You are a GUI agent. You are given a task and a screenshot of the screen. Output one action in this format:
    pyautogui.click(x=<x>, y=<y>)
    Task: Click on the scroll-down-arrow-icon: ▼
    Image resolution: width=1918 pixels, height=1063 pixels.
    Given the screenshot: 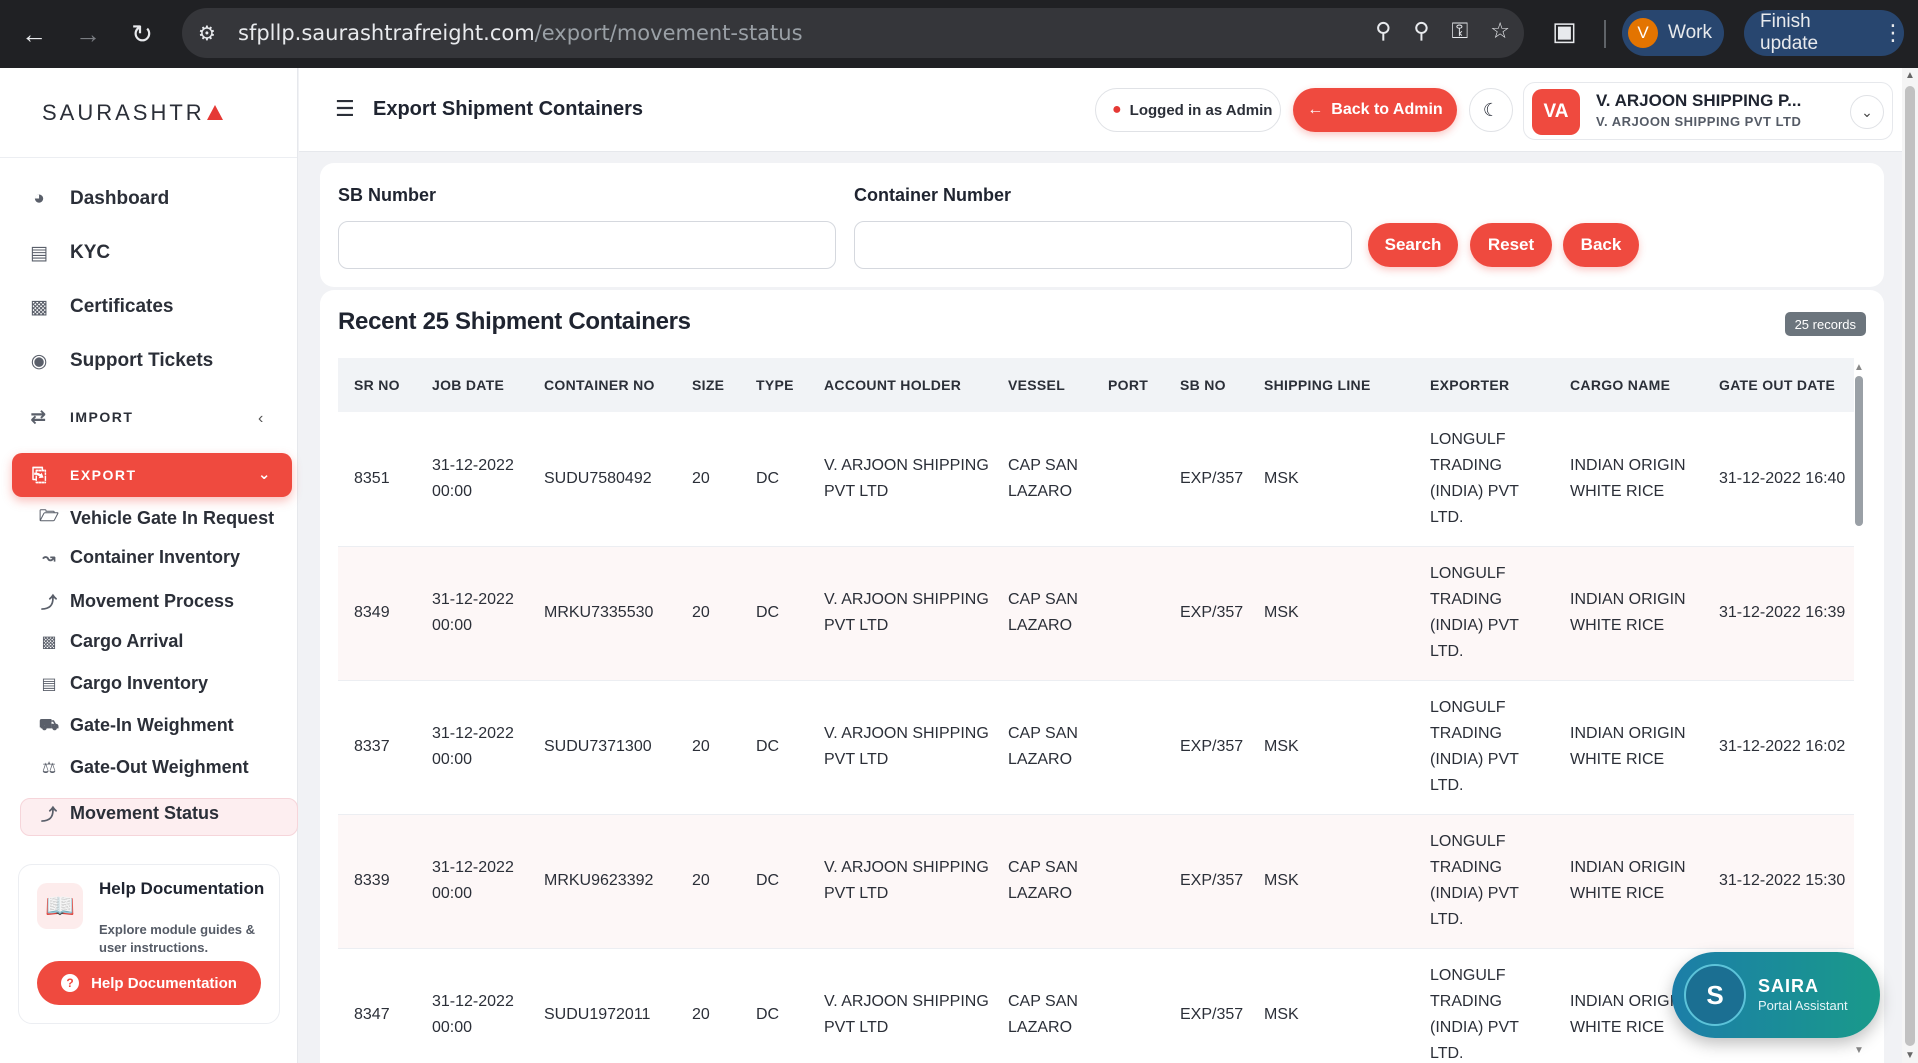 What is the action you would take?
    pyautogui.click(x=1859, y=1050)
    